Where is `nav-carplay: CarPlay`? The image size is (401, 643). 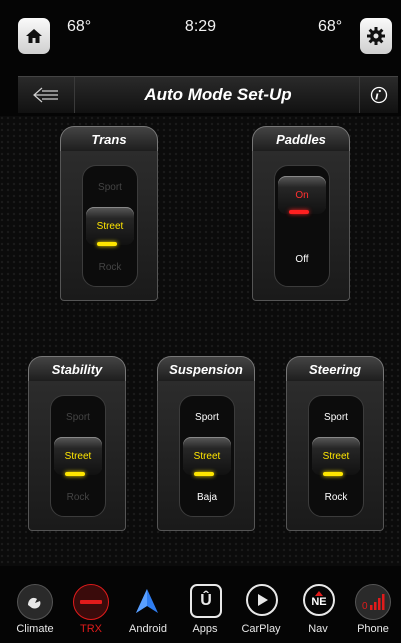
nav-carplay: CarPlay is located at coordinates (261, 608).